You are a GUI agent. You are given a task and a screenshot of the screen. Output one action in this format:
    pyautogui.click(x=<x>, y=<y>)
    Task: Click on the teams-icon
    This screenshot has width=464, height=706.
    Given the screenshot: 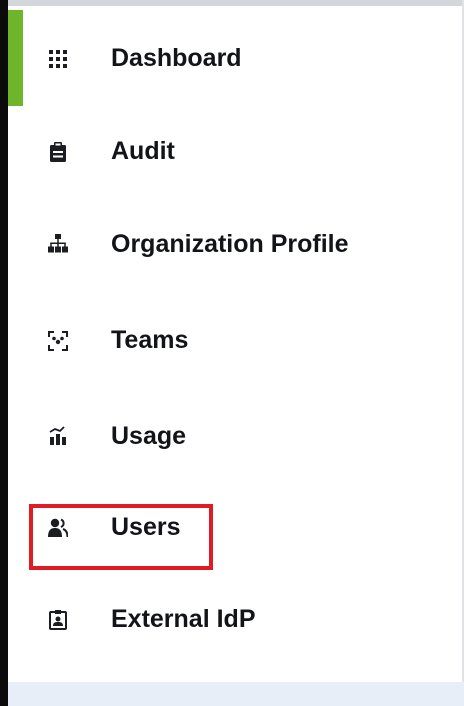 What is the action you would take?
    pyautogui.click(x=58, y=341)
    